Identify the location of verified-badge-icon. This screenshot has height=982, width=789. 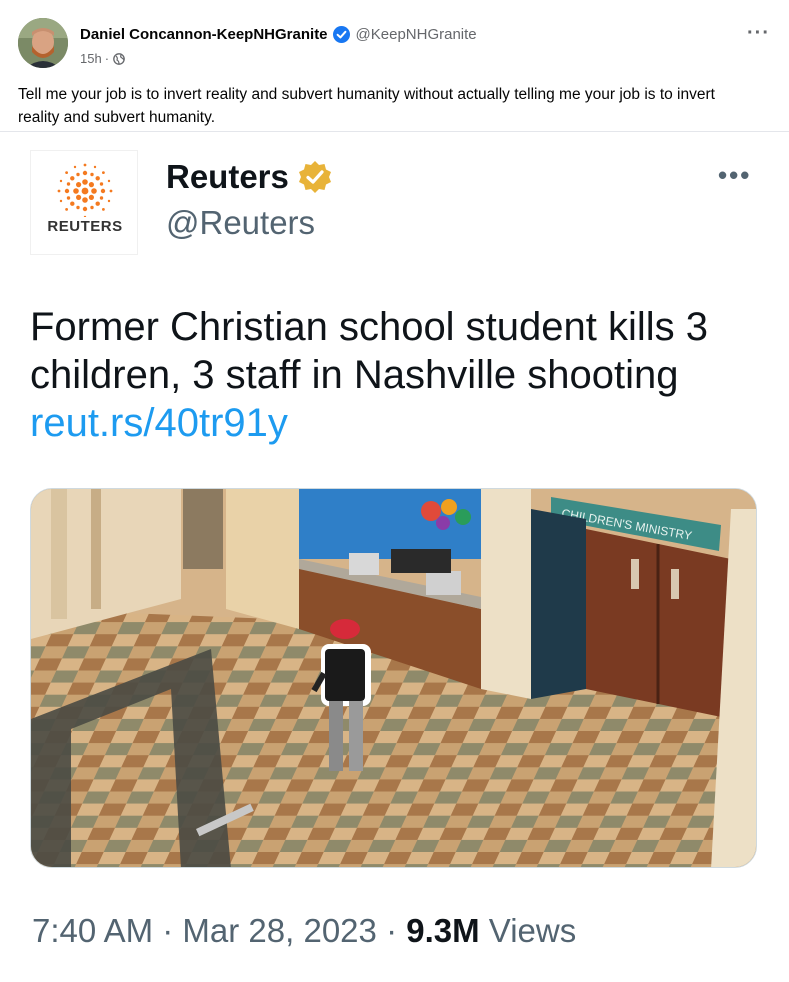
(341, 34).